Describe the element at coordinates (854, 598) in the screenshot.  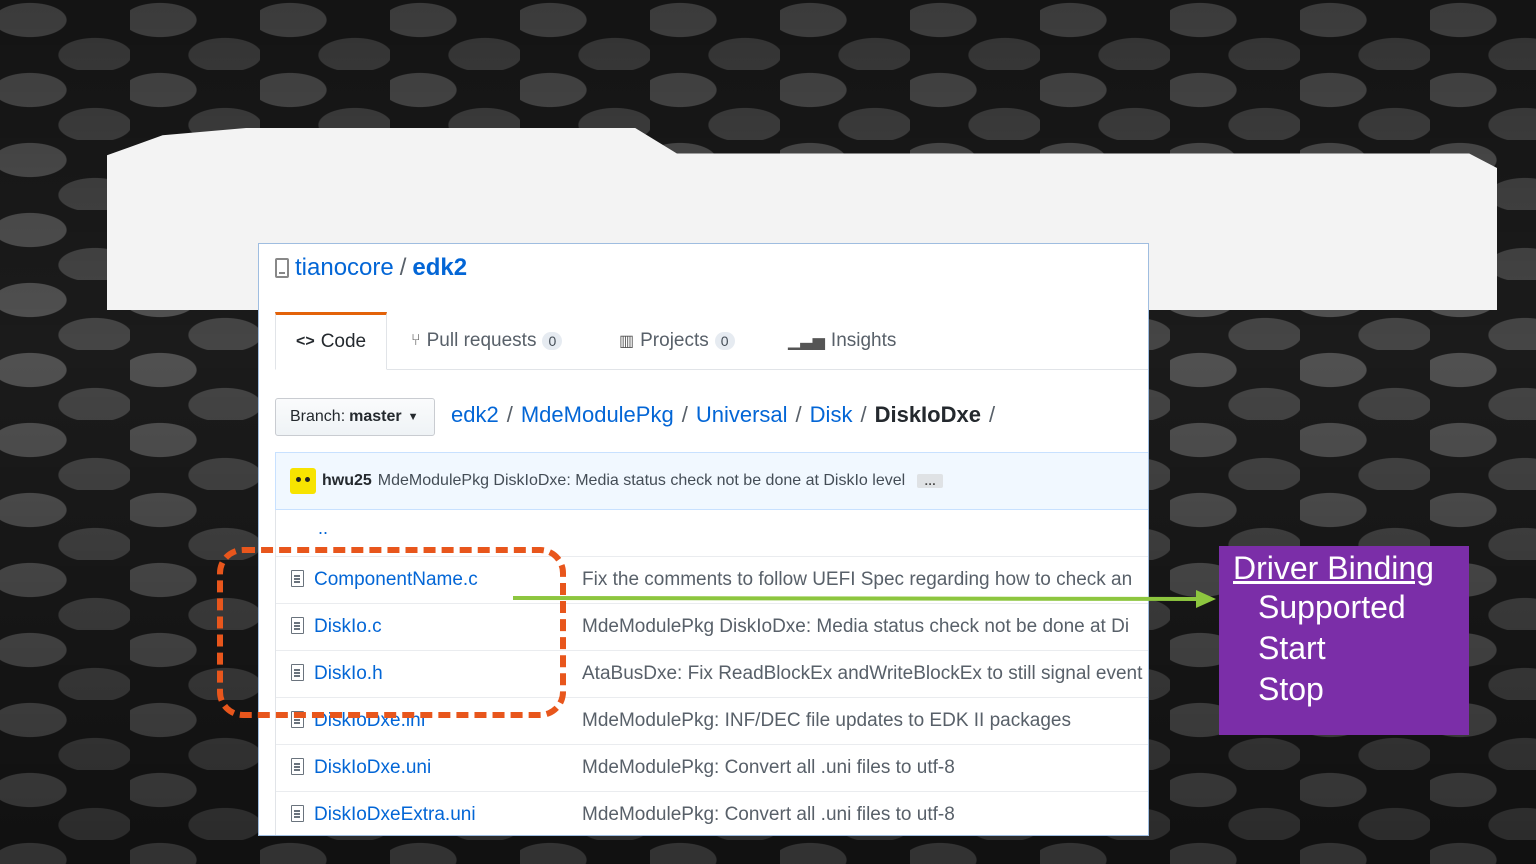
I see `arrow-line` at that location.